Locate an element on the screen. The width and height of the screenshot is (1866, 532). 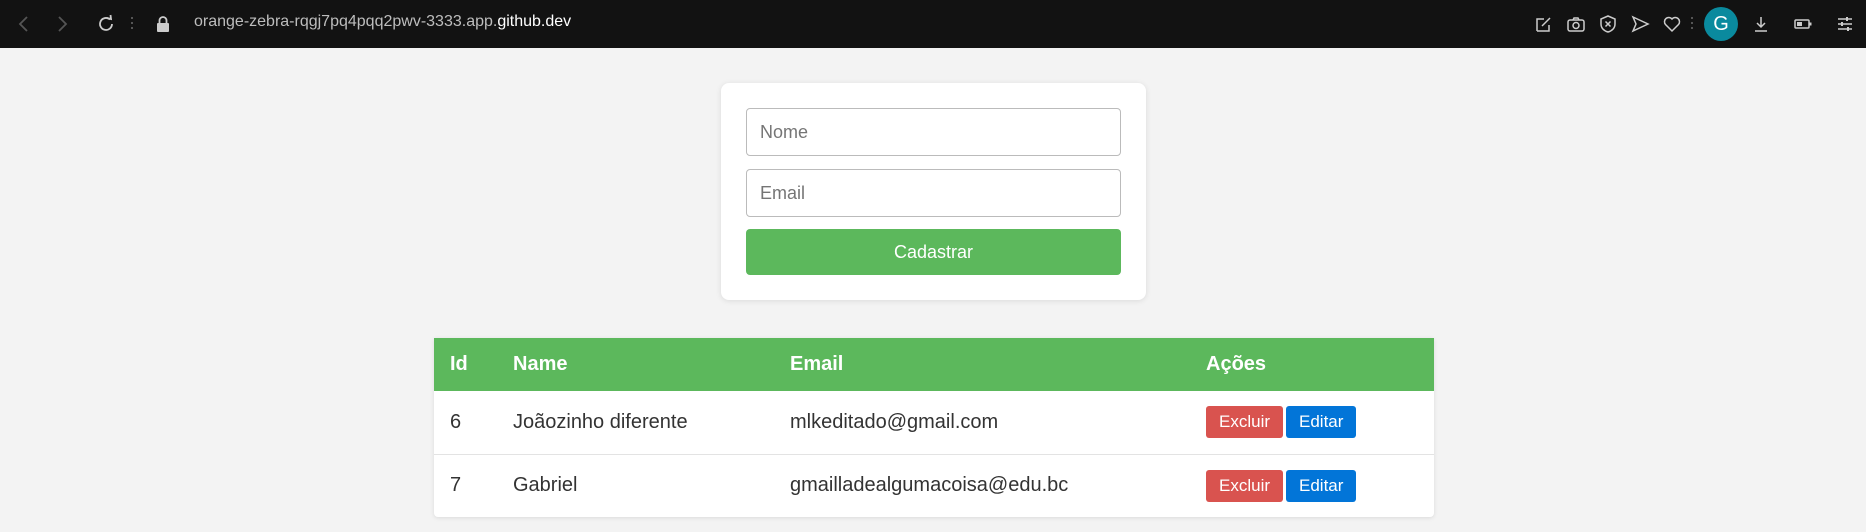
forward-icon is located at coordinates (62, 24).